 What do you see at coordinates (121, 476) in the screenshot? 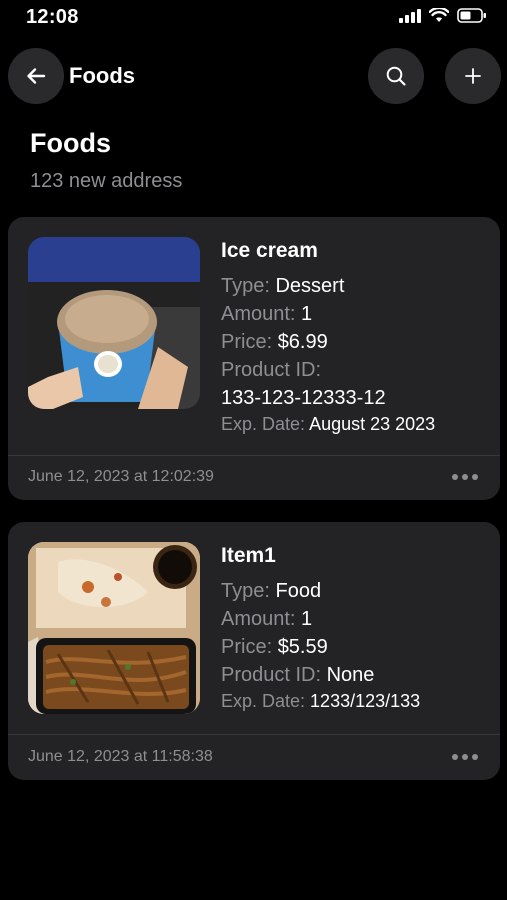
I see `item-timestamp: June 12, 2023 at 12:02:39` at bounding box center [121, 476].